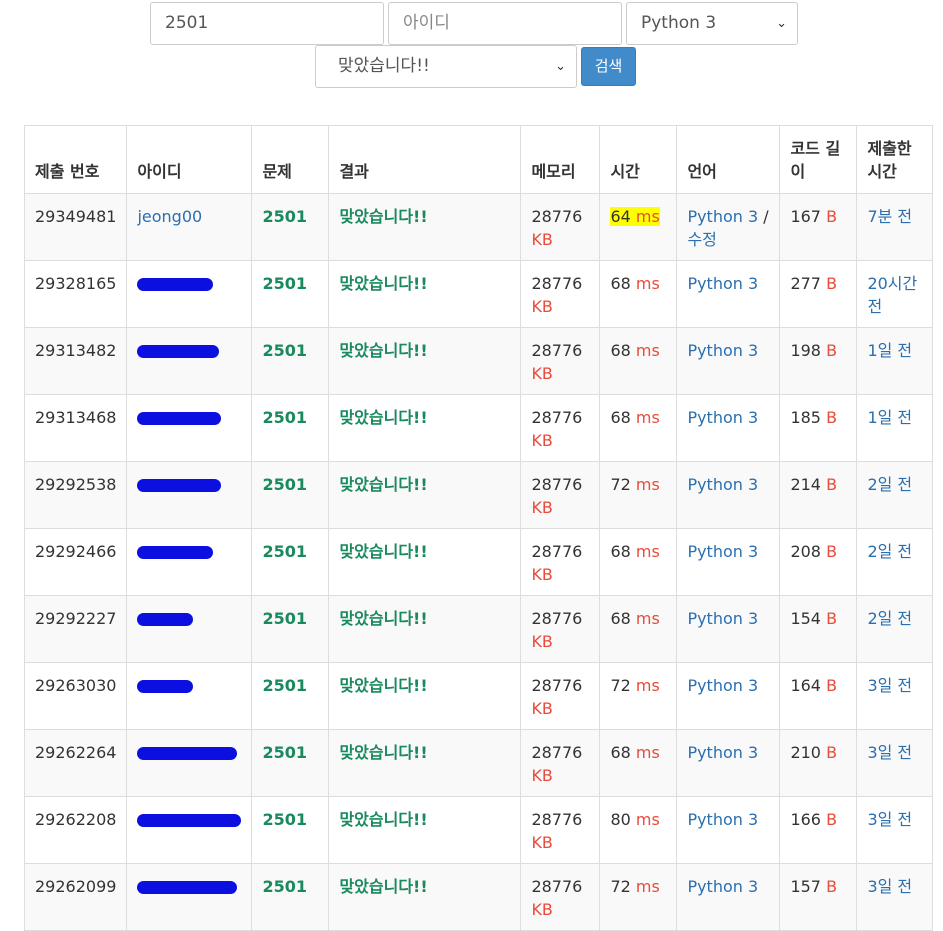  I want to click on code-length-value: 166, so click(805, 819).